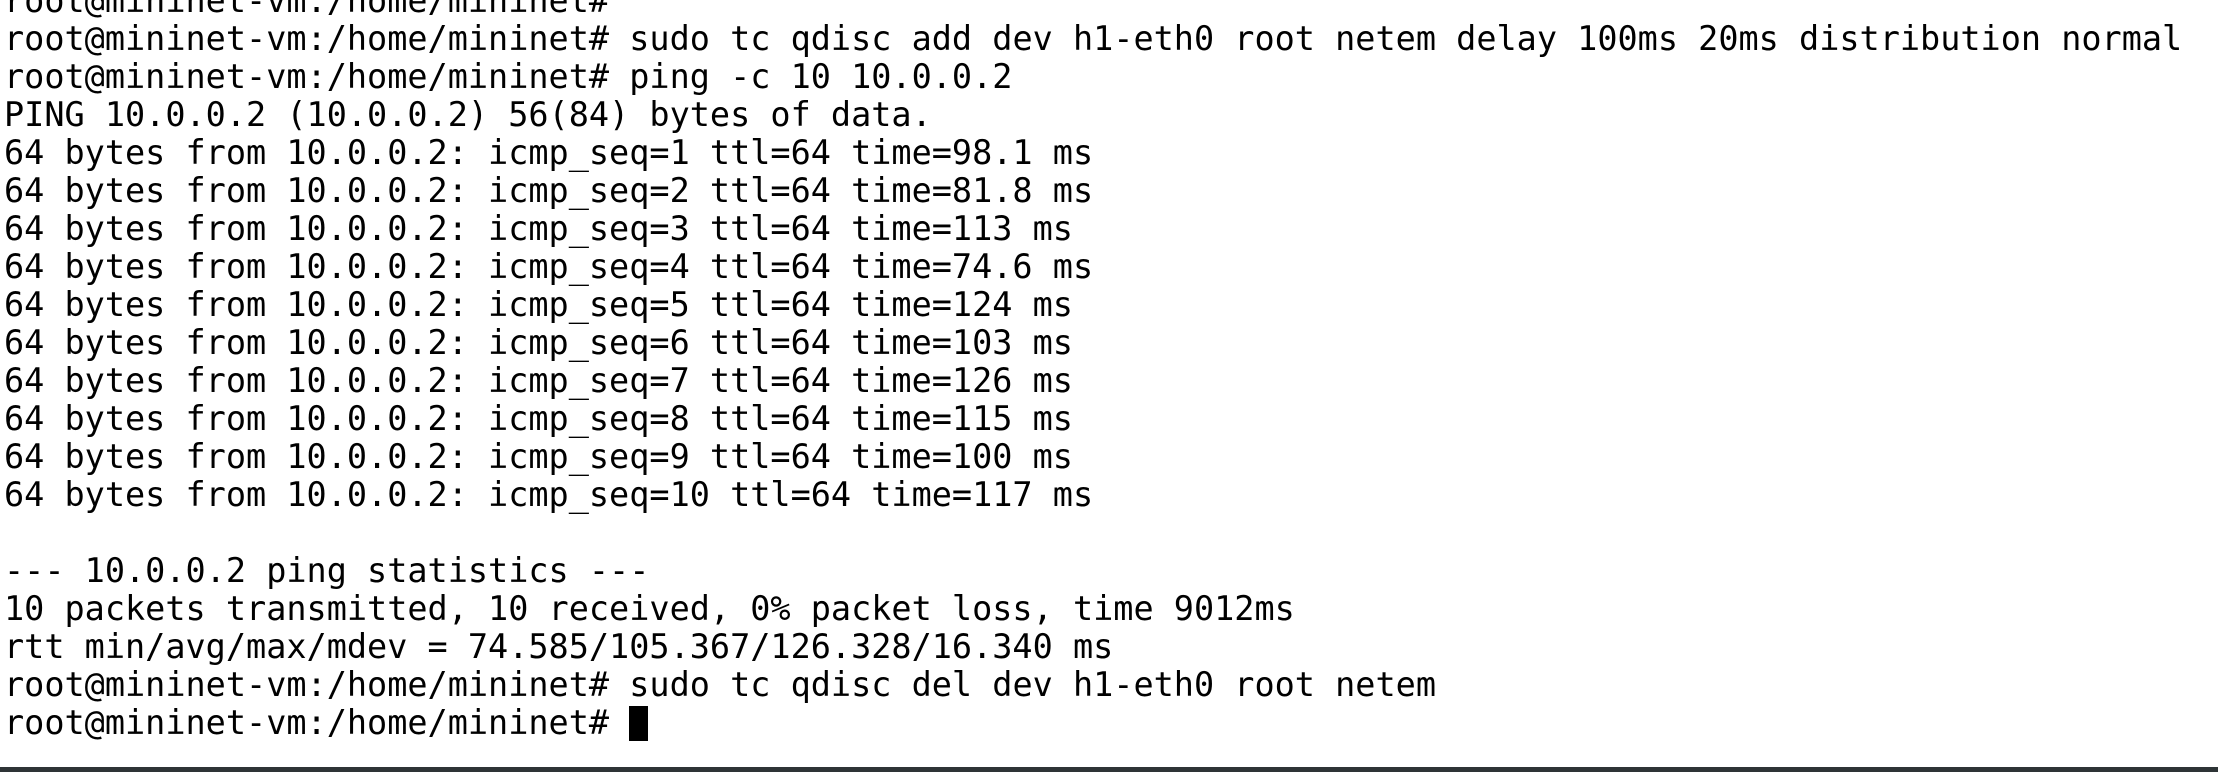  I want to click on output-line: --- 10.0.0.2 ping statistics ---, so click(1093, 571).